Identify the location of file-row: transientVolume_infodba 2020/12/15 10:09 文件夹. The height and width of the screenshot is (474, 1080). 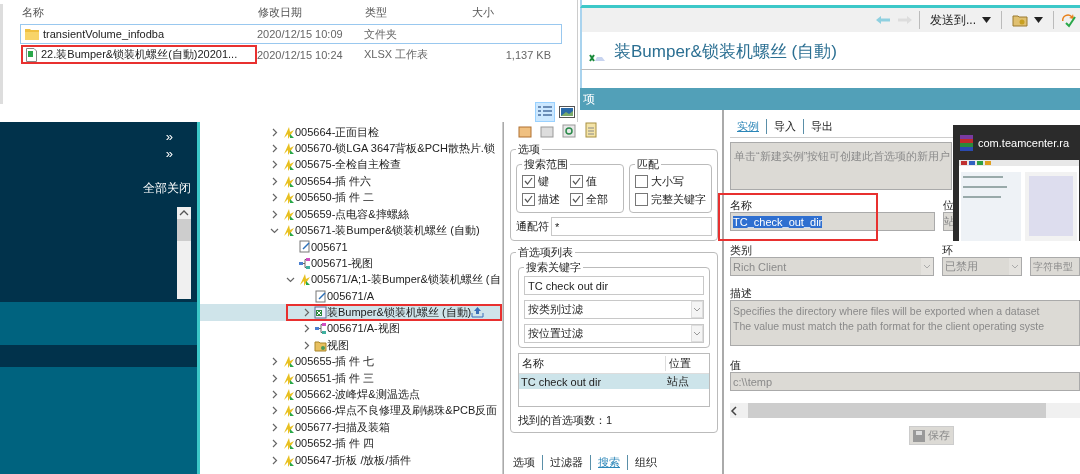
(291, 34).